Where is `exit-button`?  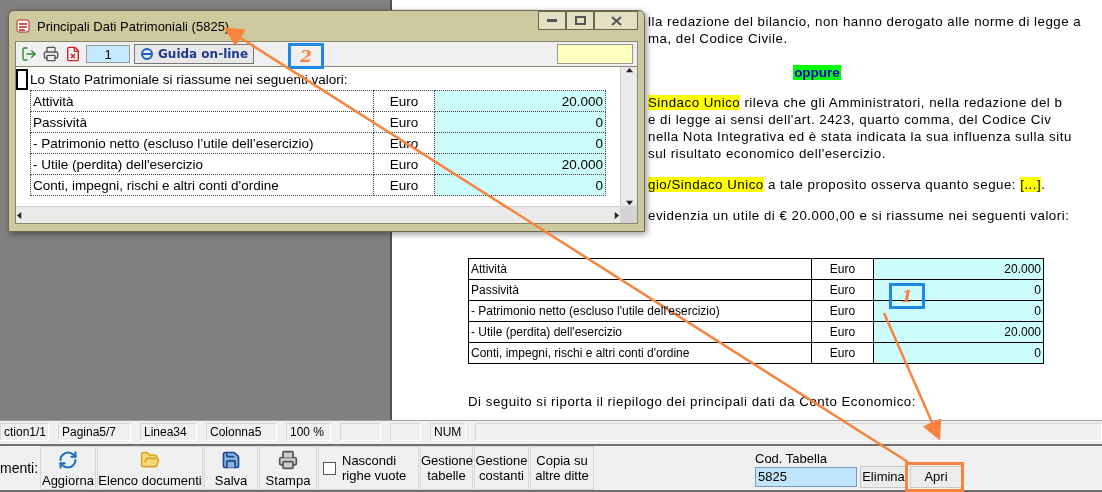
exit-button is located at coordinates (29, 54).